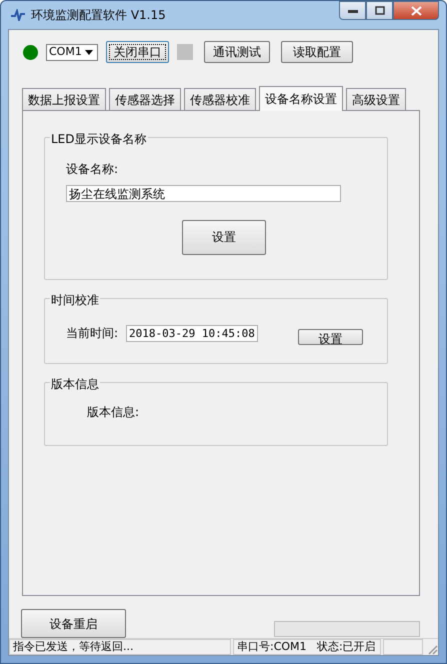 The height and width of the screenshot is (664, 447). I want to click on read-config-button: 读取配置, so click(317, 52).